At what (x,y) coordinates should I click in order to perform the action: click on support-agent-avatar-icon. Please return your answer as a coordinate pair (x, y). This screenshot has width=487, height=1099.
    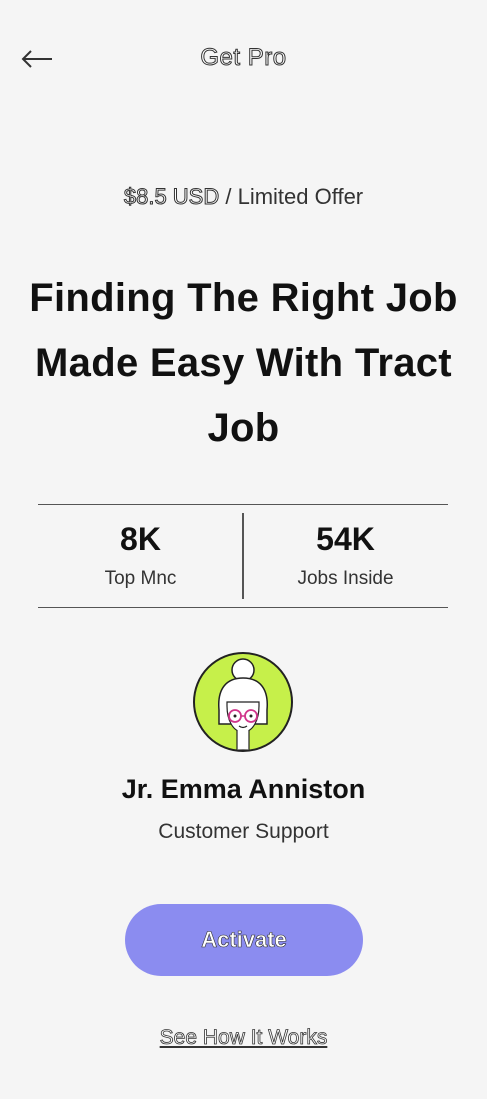
    Looking at the image, I should click on (243, 704).